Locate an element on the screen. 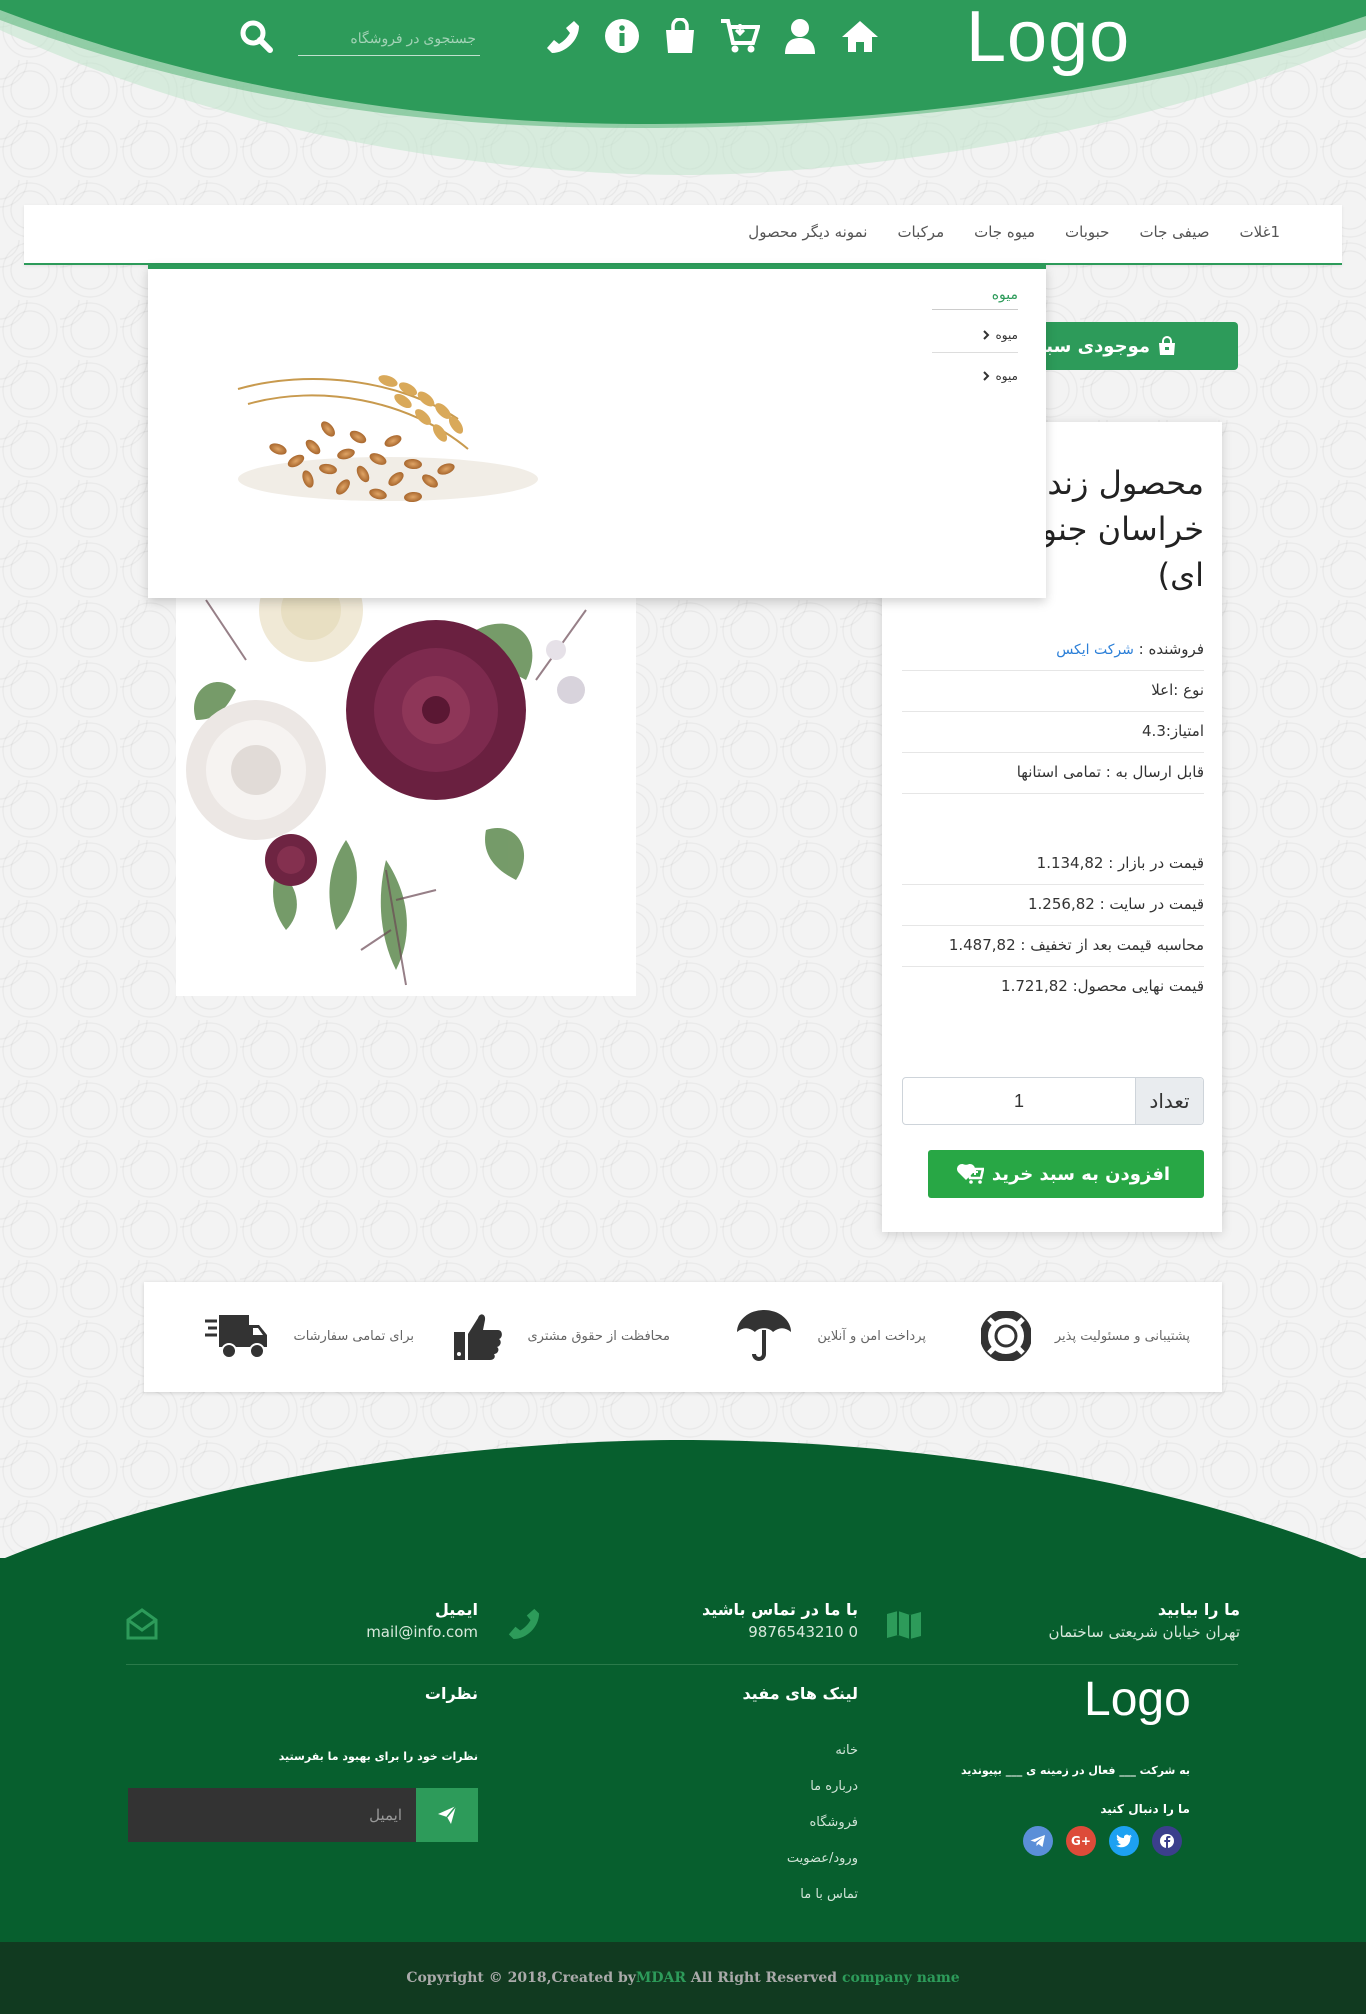 This screenshot has height=2014, width=1366. nav-item-summer-crops: صیفی جات is located at coordinates (1174, 232).